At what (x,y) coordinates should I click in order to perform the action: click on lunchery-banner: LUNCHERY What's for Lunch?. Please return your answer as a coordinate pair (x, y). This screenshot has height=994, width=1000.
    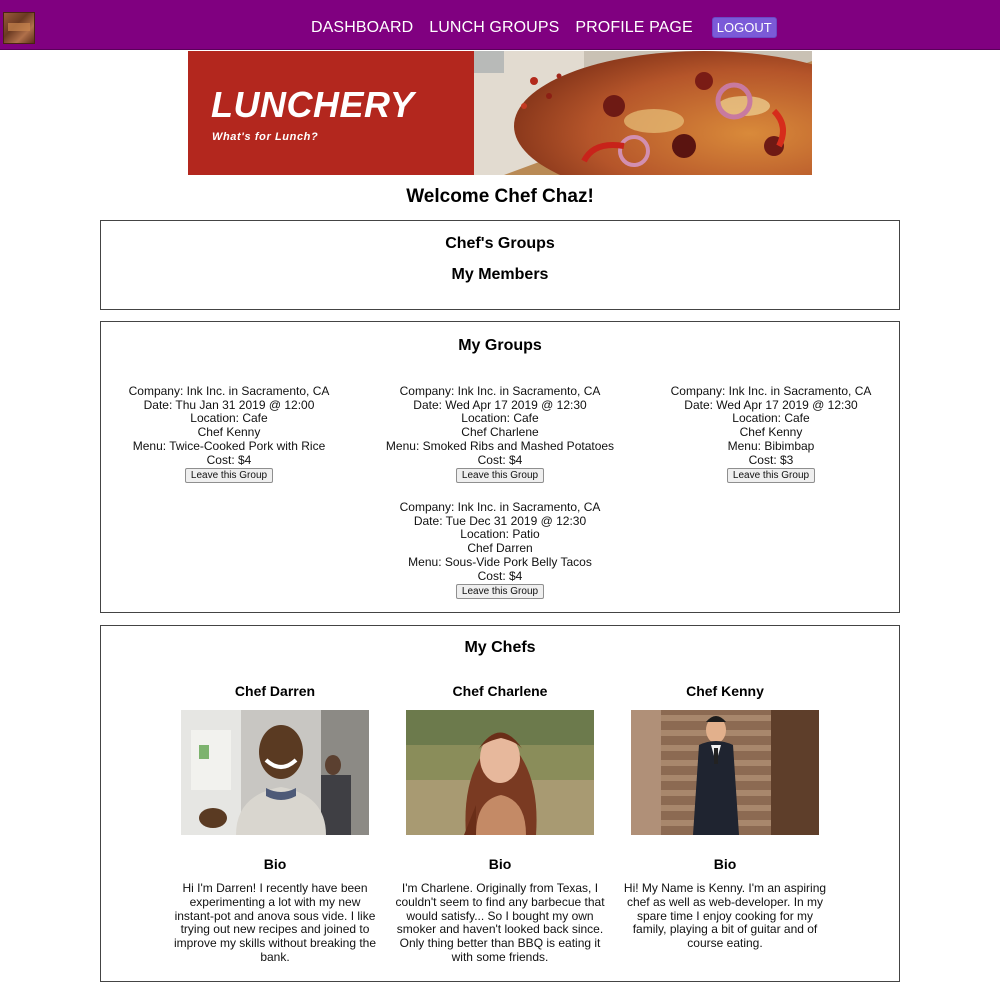
    Looking at the image, I should click on (500, 113).